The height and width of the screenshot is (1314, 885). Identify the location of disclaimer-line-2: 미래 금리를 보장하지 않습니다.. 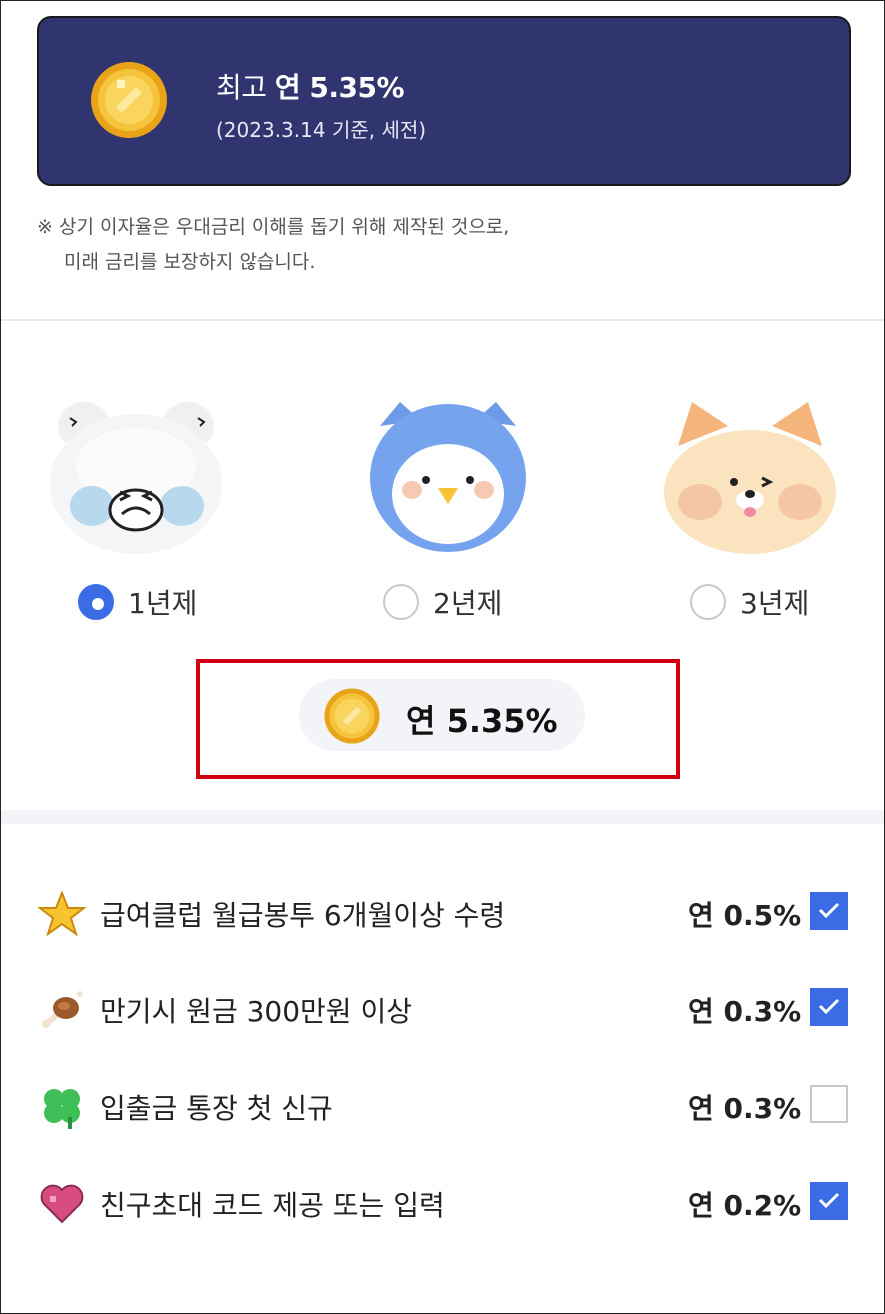
(190, 262).